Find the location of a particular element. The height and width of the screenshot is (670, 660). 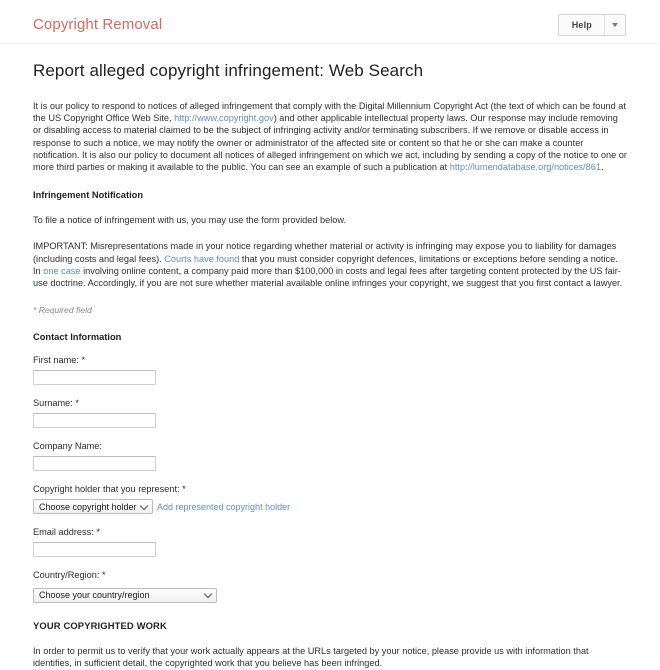

copyright-holder-selected-value: Choose copyright holder is located at coordinates (88, 506).